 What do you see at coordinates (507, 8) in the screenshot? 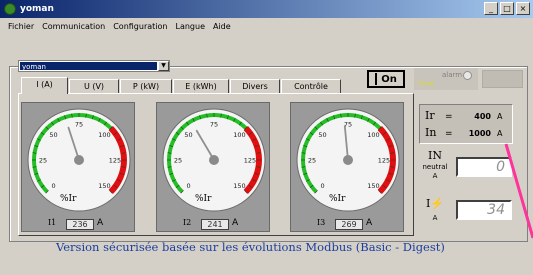
I see `maximize-button: □` at bounding box center [507, 8].